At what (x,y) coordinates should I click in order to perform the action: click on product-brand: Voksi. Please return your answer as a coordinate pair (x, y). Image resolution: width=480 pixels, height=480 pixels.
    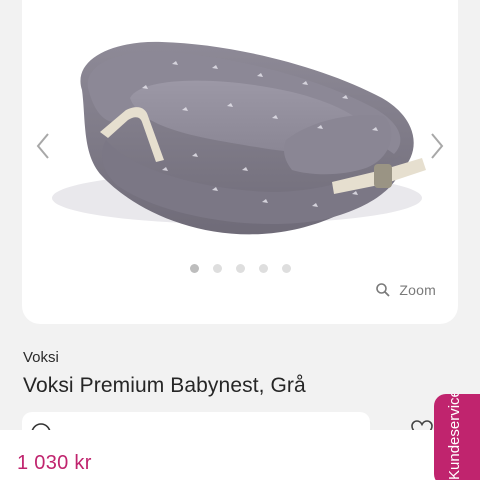
    Looking at the image, I should click on (41, 357).